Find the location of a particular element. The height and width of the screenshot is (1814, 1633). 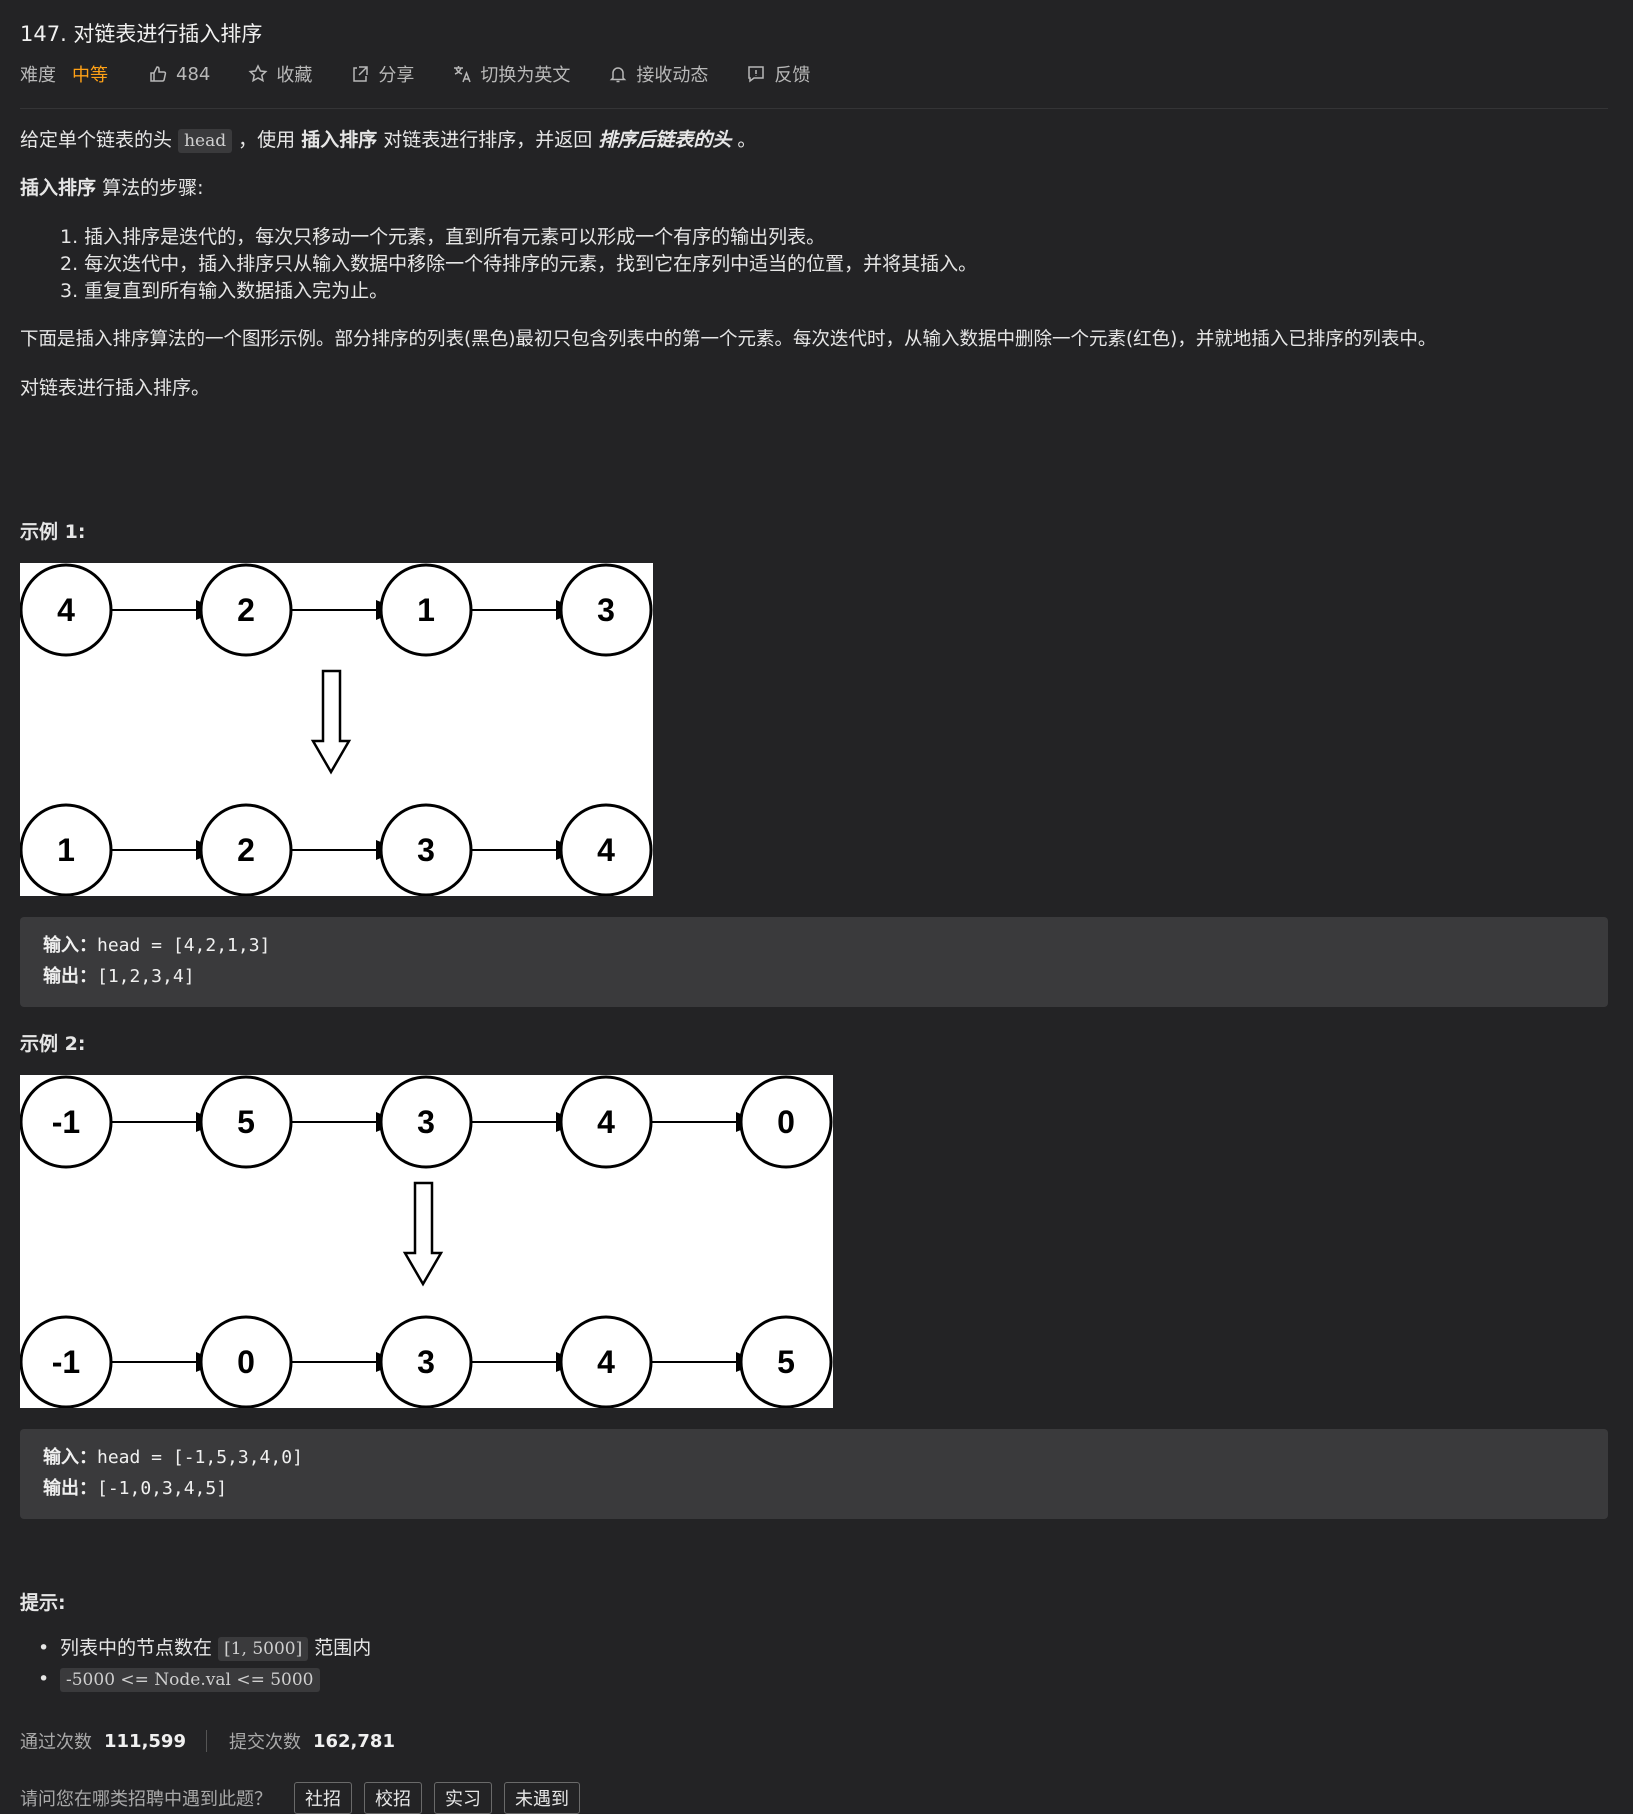

constraint-item: -5000 <= Node.val <= 5000 is located at coordinates (204, 1679).